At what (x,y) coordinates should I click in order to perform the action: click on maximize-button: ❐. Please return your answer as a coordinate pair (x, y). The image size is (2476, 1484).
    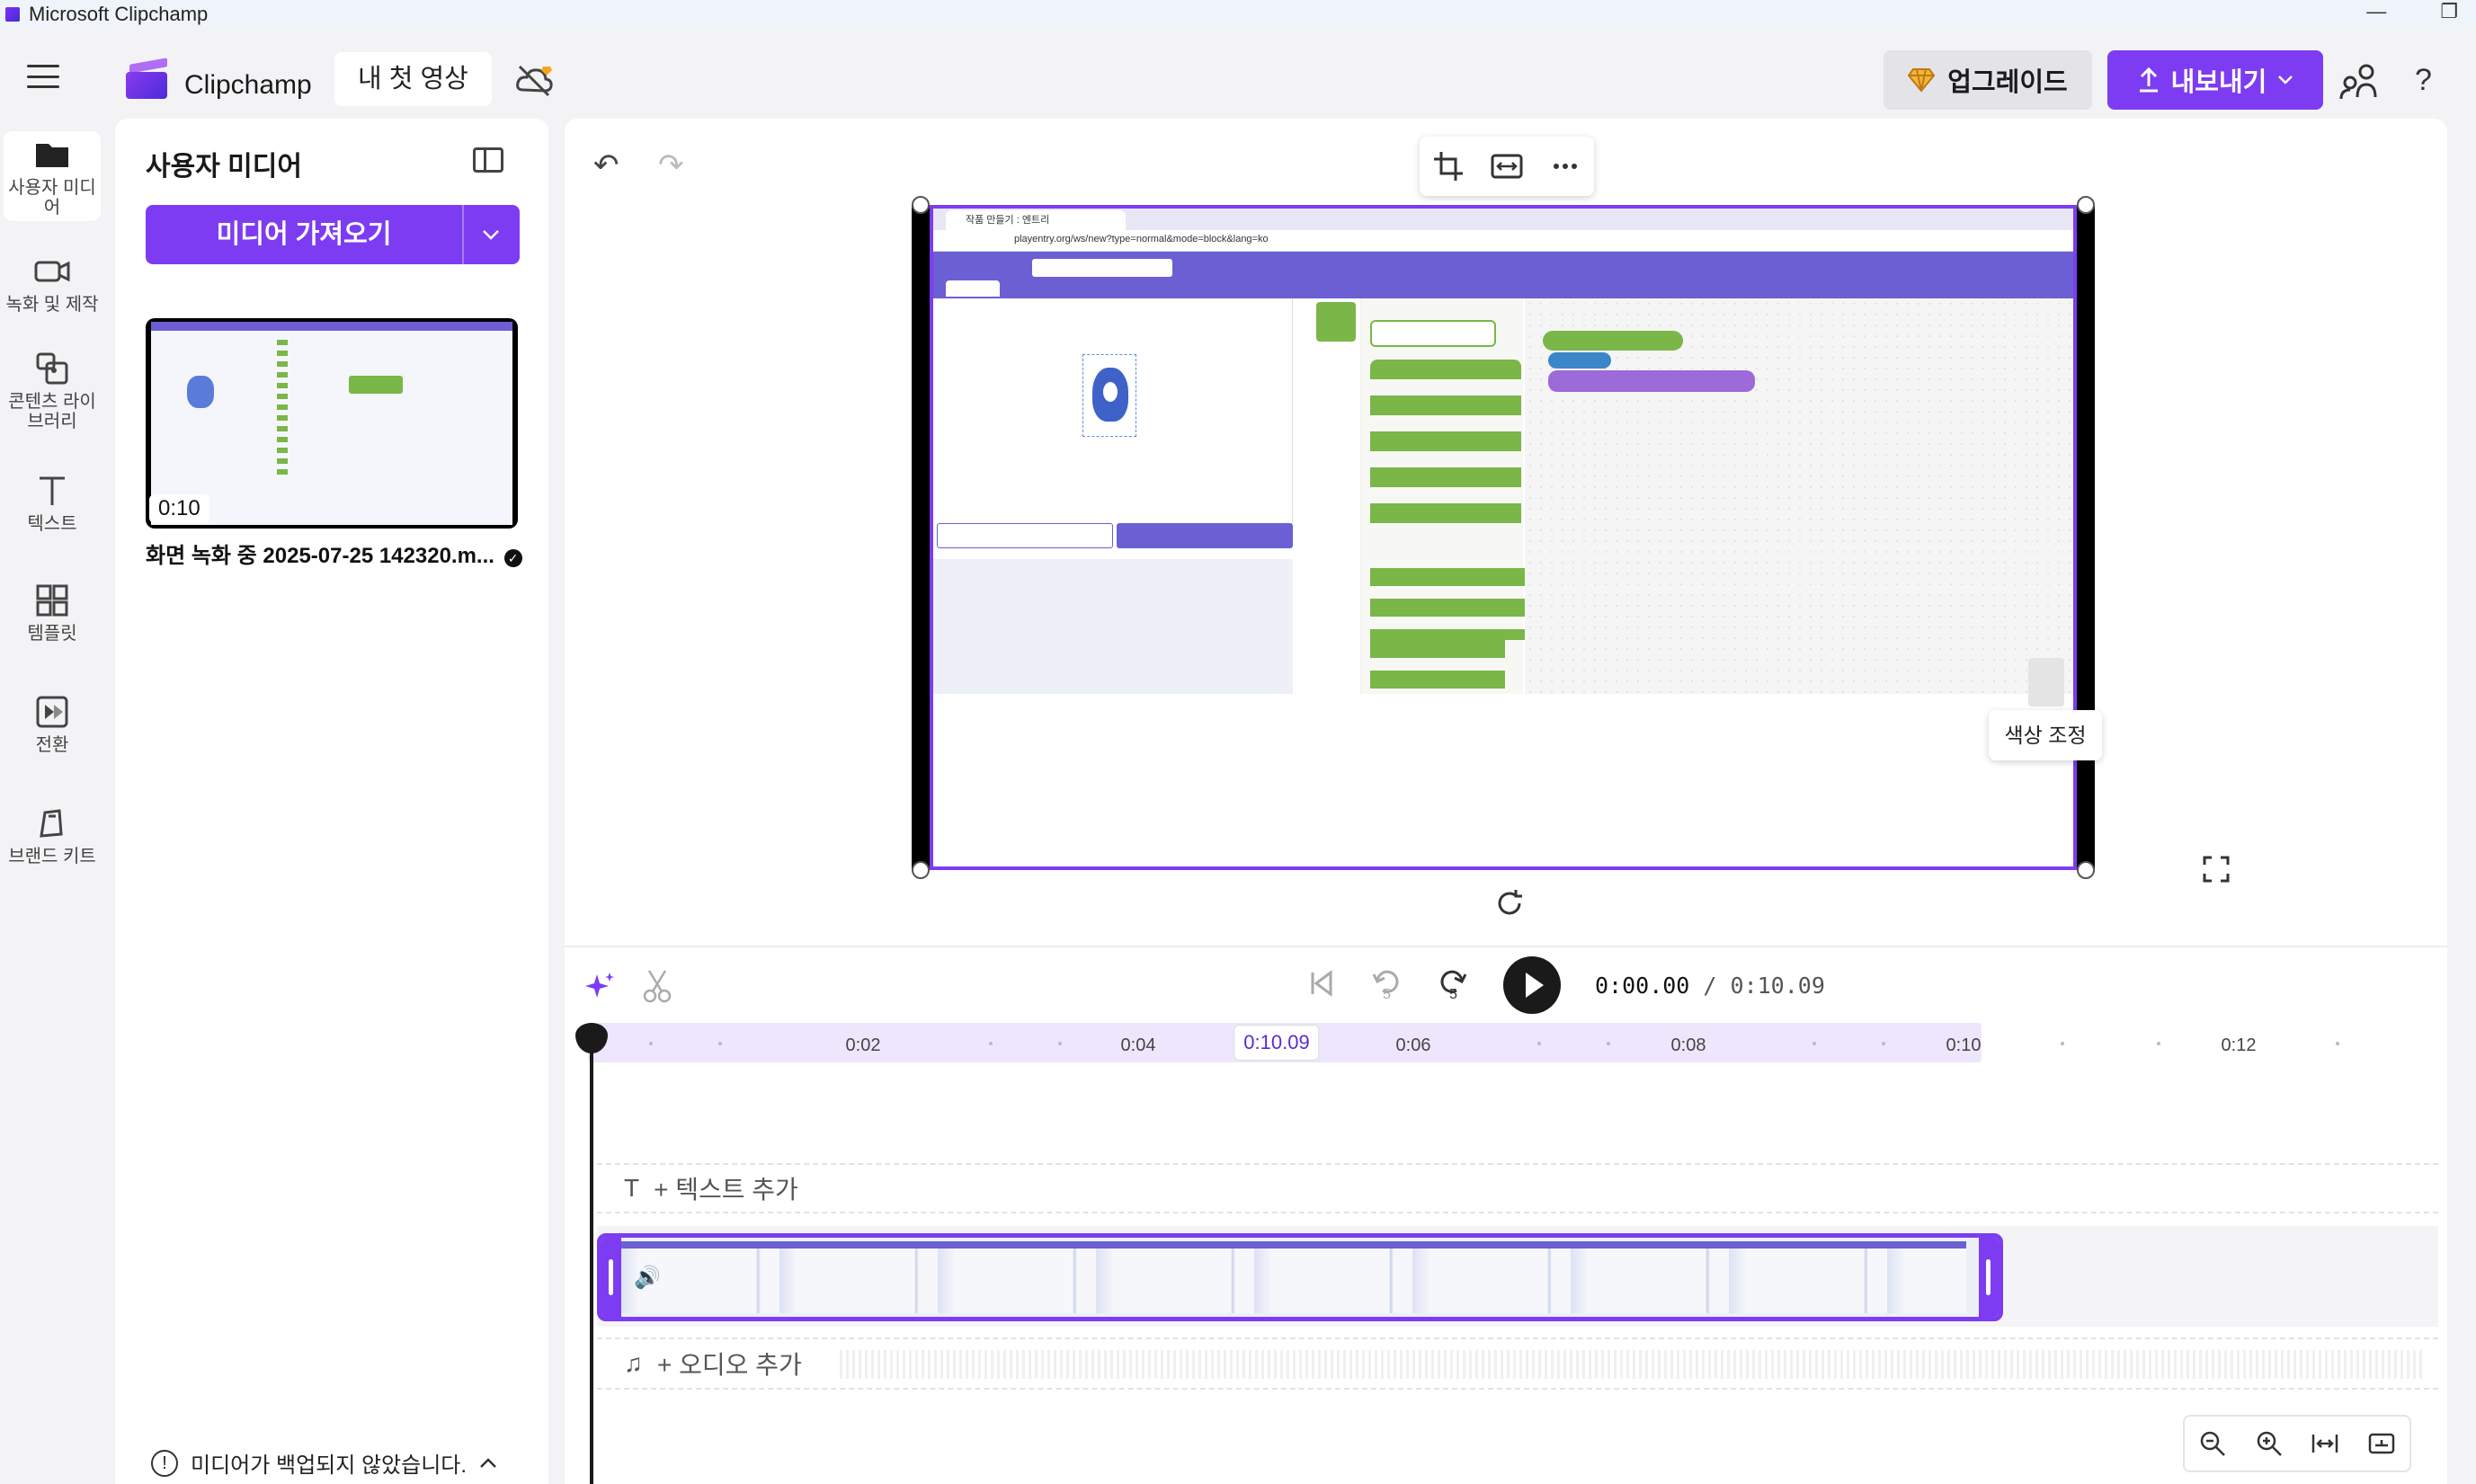
    Looking at the image, I should click on (2449, 11).